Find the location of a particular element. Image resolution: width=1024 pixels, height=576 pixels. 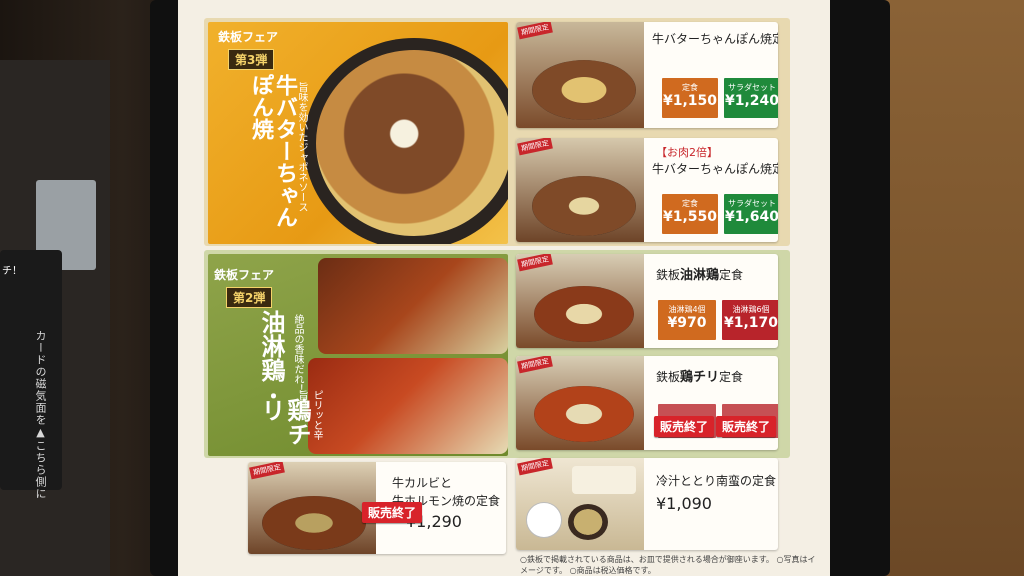

reader-top-label: チ！ is located at coordinates (12, 271).